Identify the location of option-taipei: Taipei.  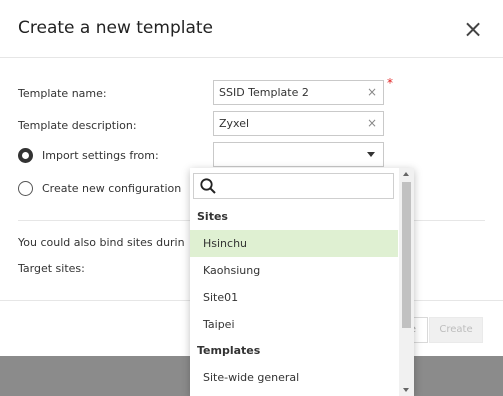
(294, 324).